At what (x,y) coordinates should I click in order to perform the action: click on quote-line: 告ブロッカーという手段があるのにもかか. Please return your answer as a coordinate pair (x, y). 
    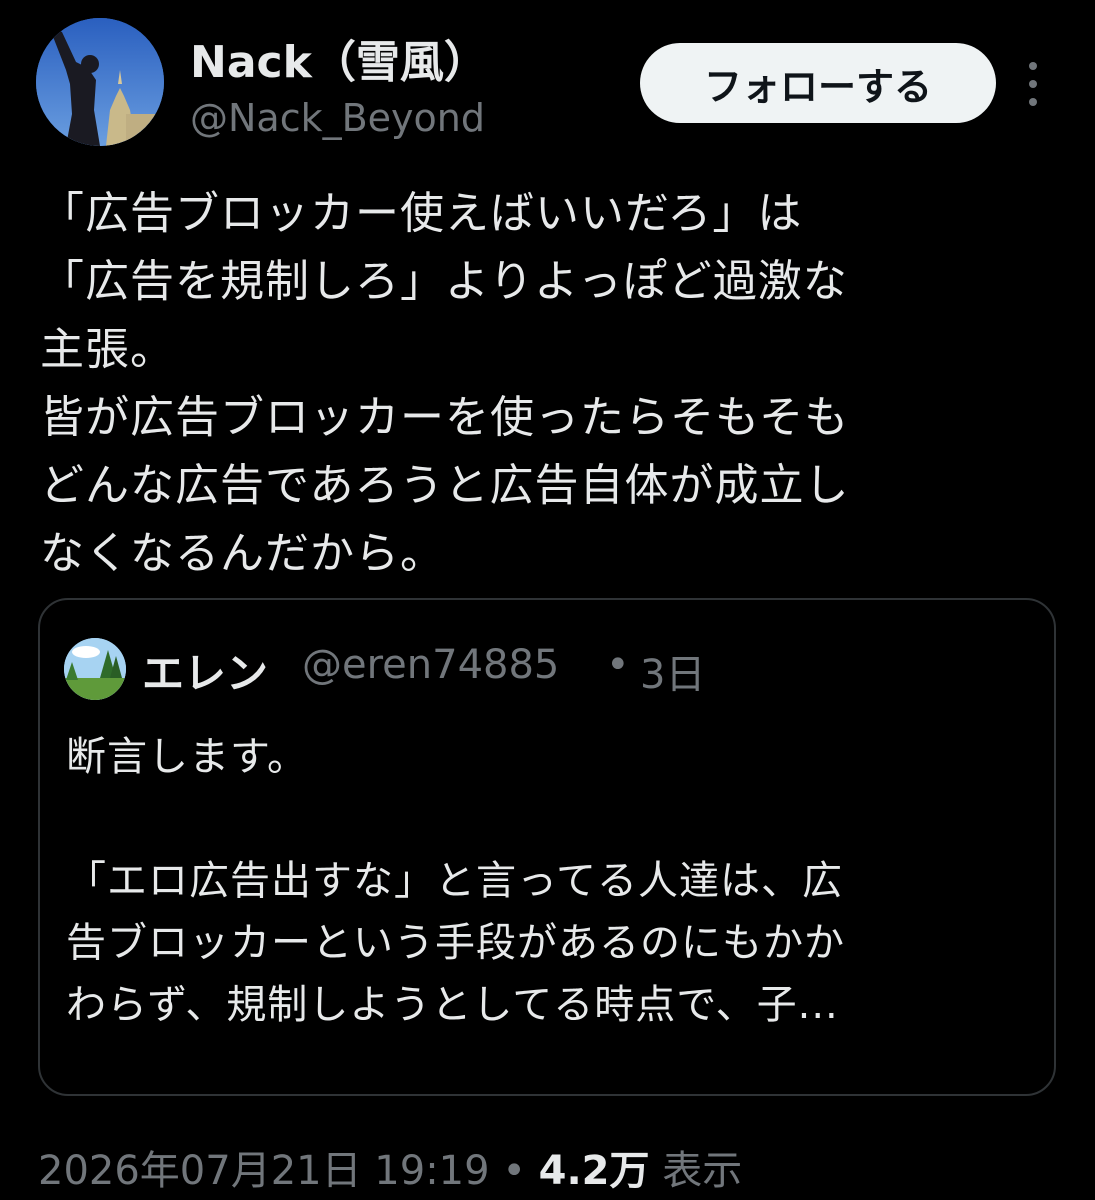
    Looking at the image, I should click on (455, 943).